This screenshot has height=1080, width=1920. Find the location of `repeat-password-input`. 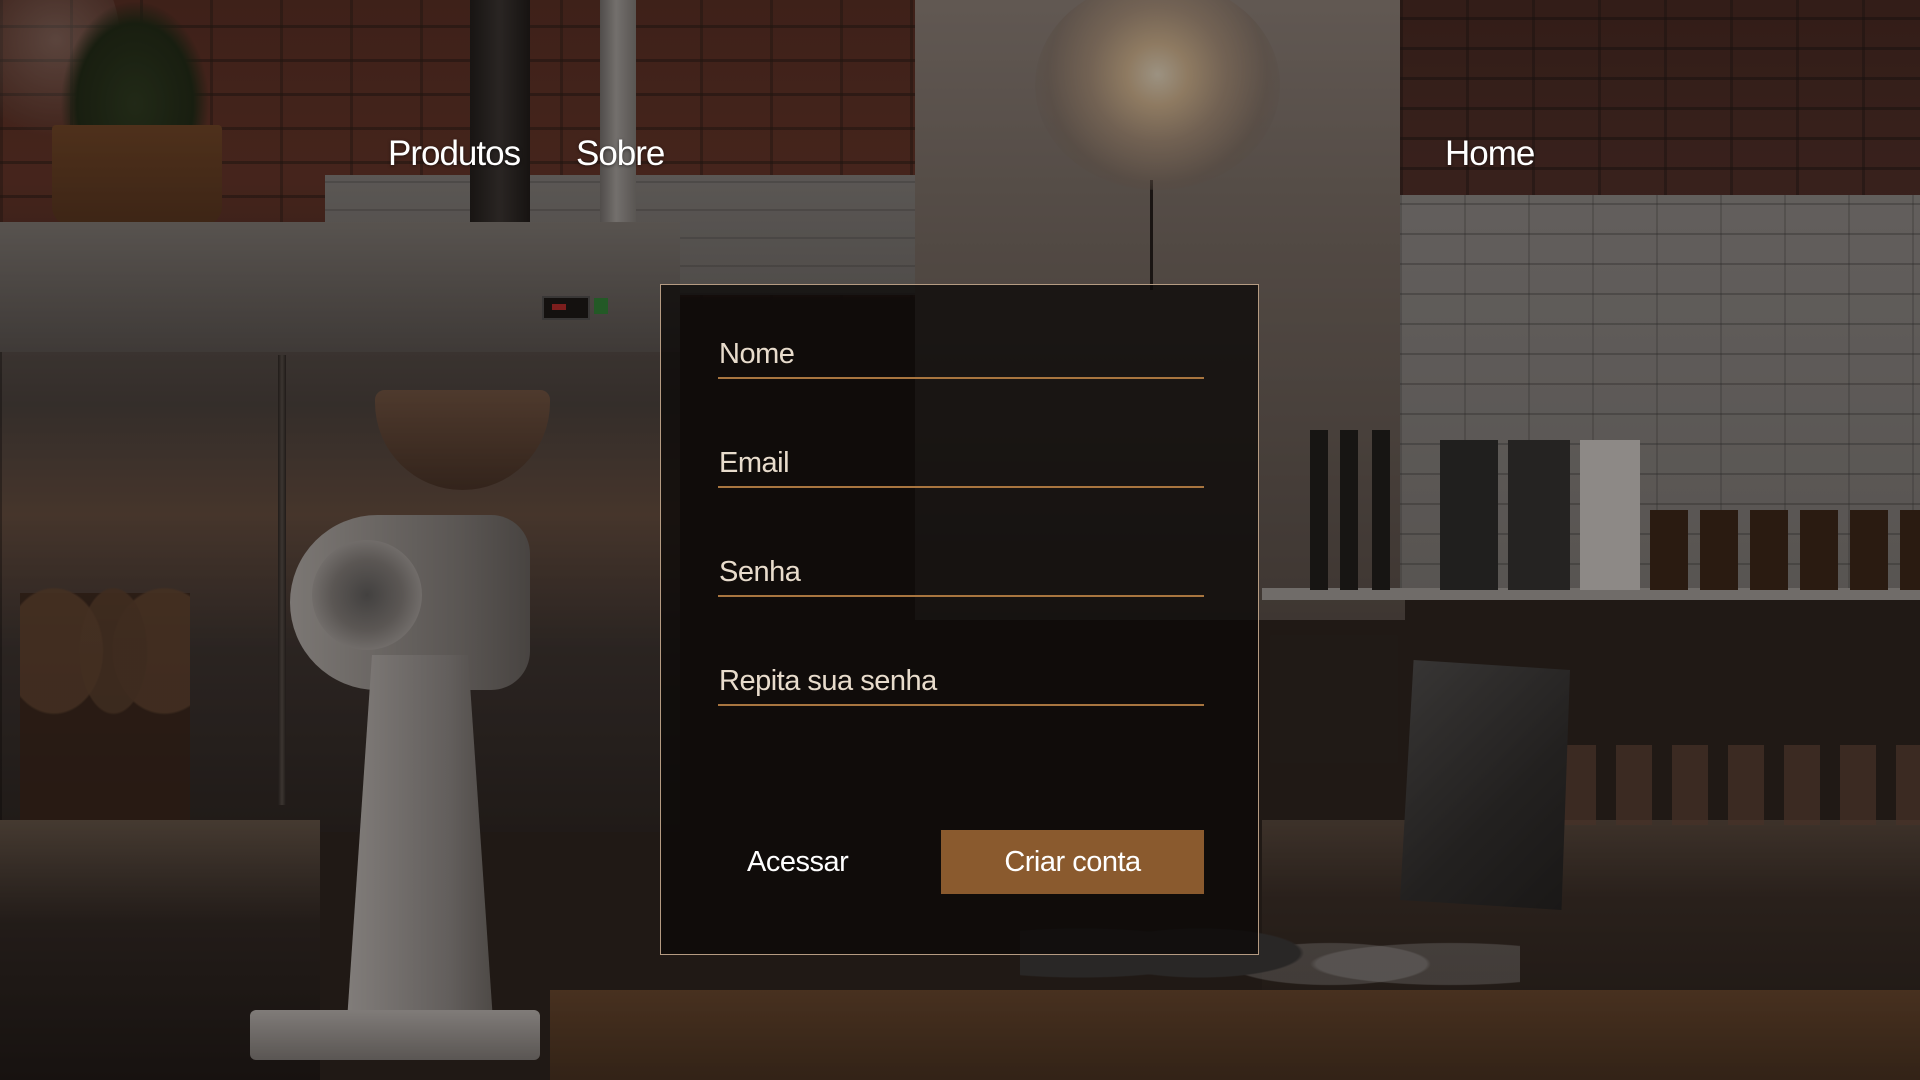

repeat-password-input is located at coordinates (963, 685).